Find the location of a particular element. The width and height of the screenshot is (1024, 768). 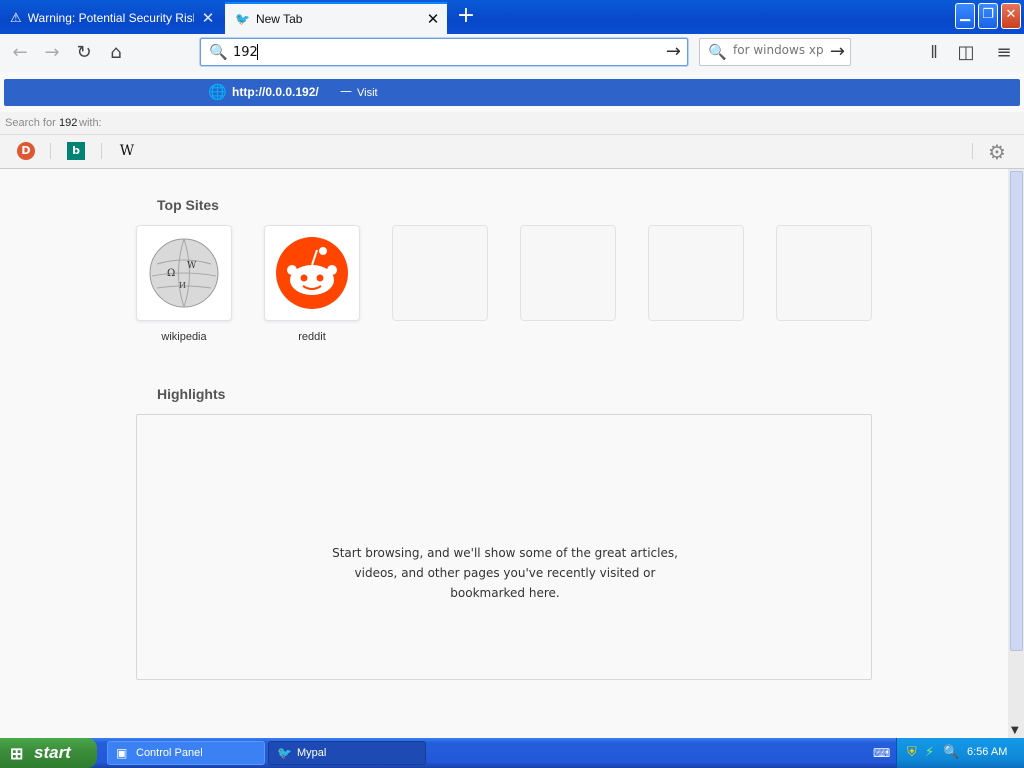

svg-text: Ω is located at coordinates (171, 273).